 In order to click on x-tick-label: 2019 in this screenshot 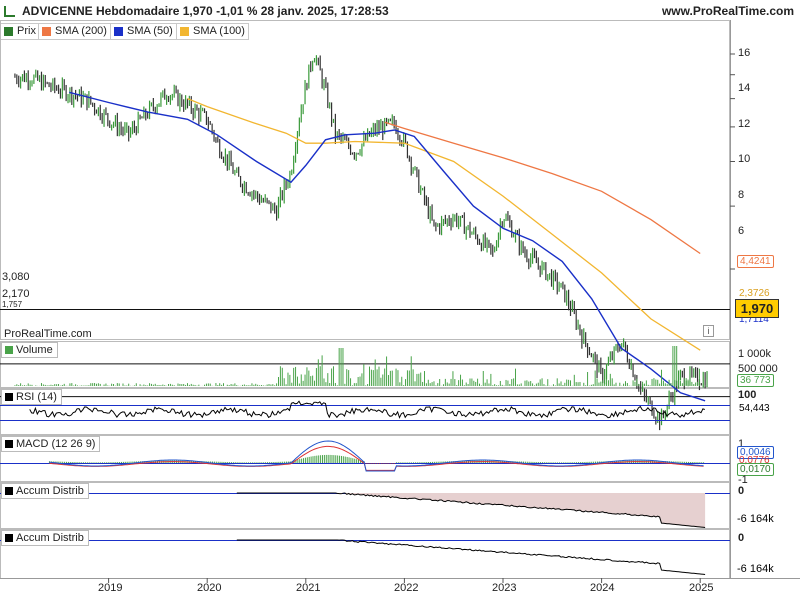, I will do `click(110, 588)`.